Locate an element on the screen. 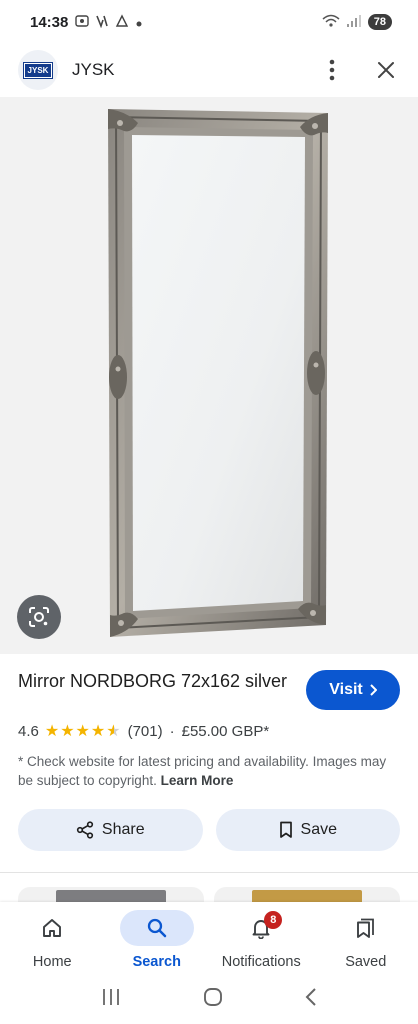 The width and height of the screenshot is (418, 1024). google-lens-button is located at coordinates (39, 617).